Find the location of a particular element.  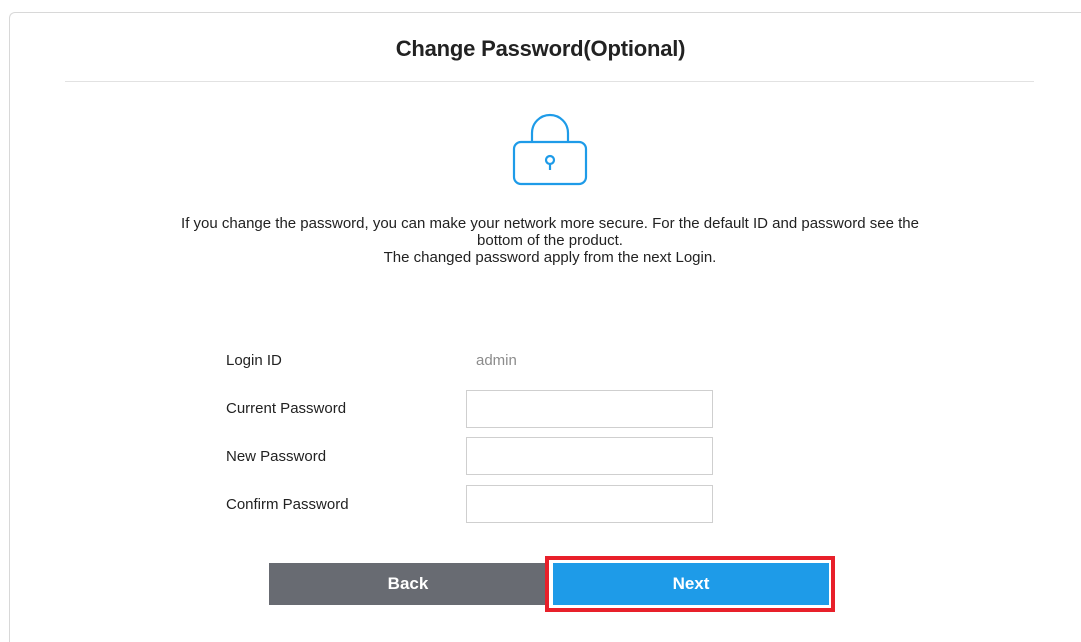

next-button: Next is located at coordinates (691, 584).